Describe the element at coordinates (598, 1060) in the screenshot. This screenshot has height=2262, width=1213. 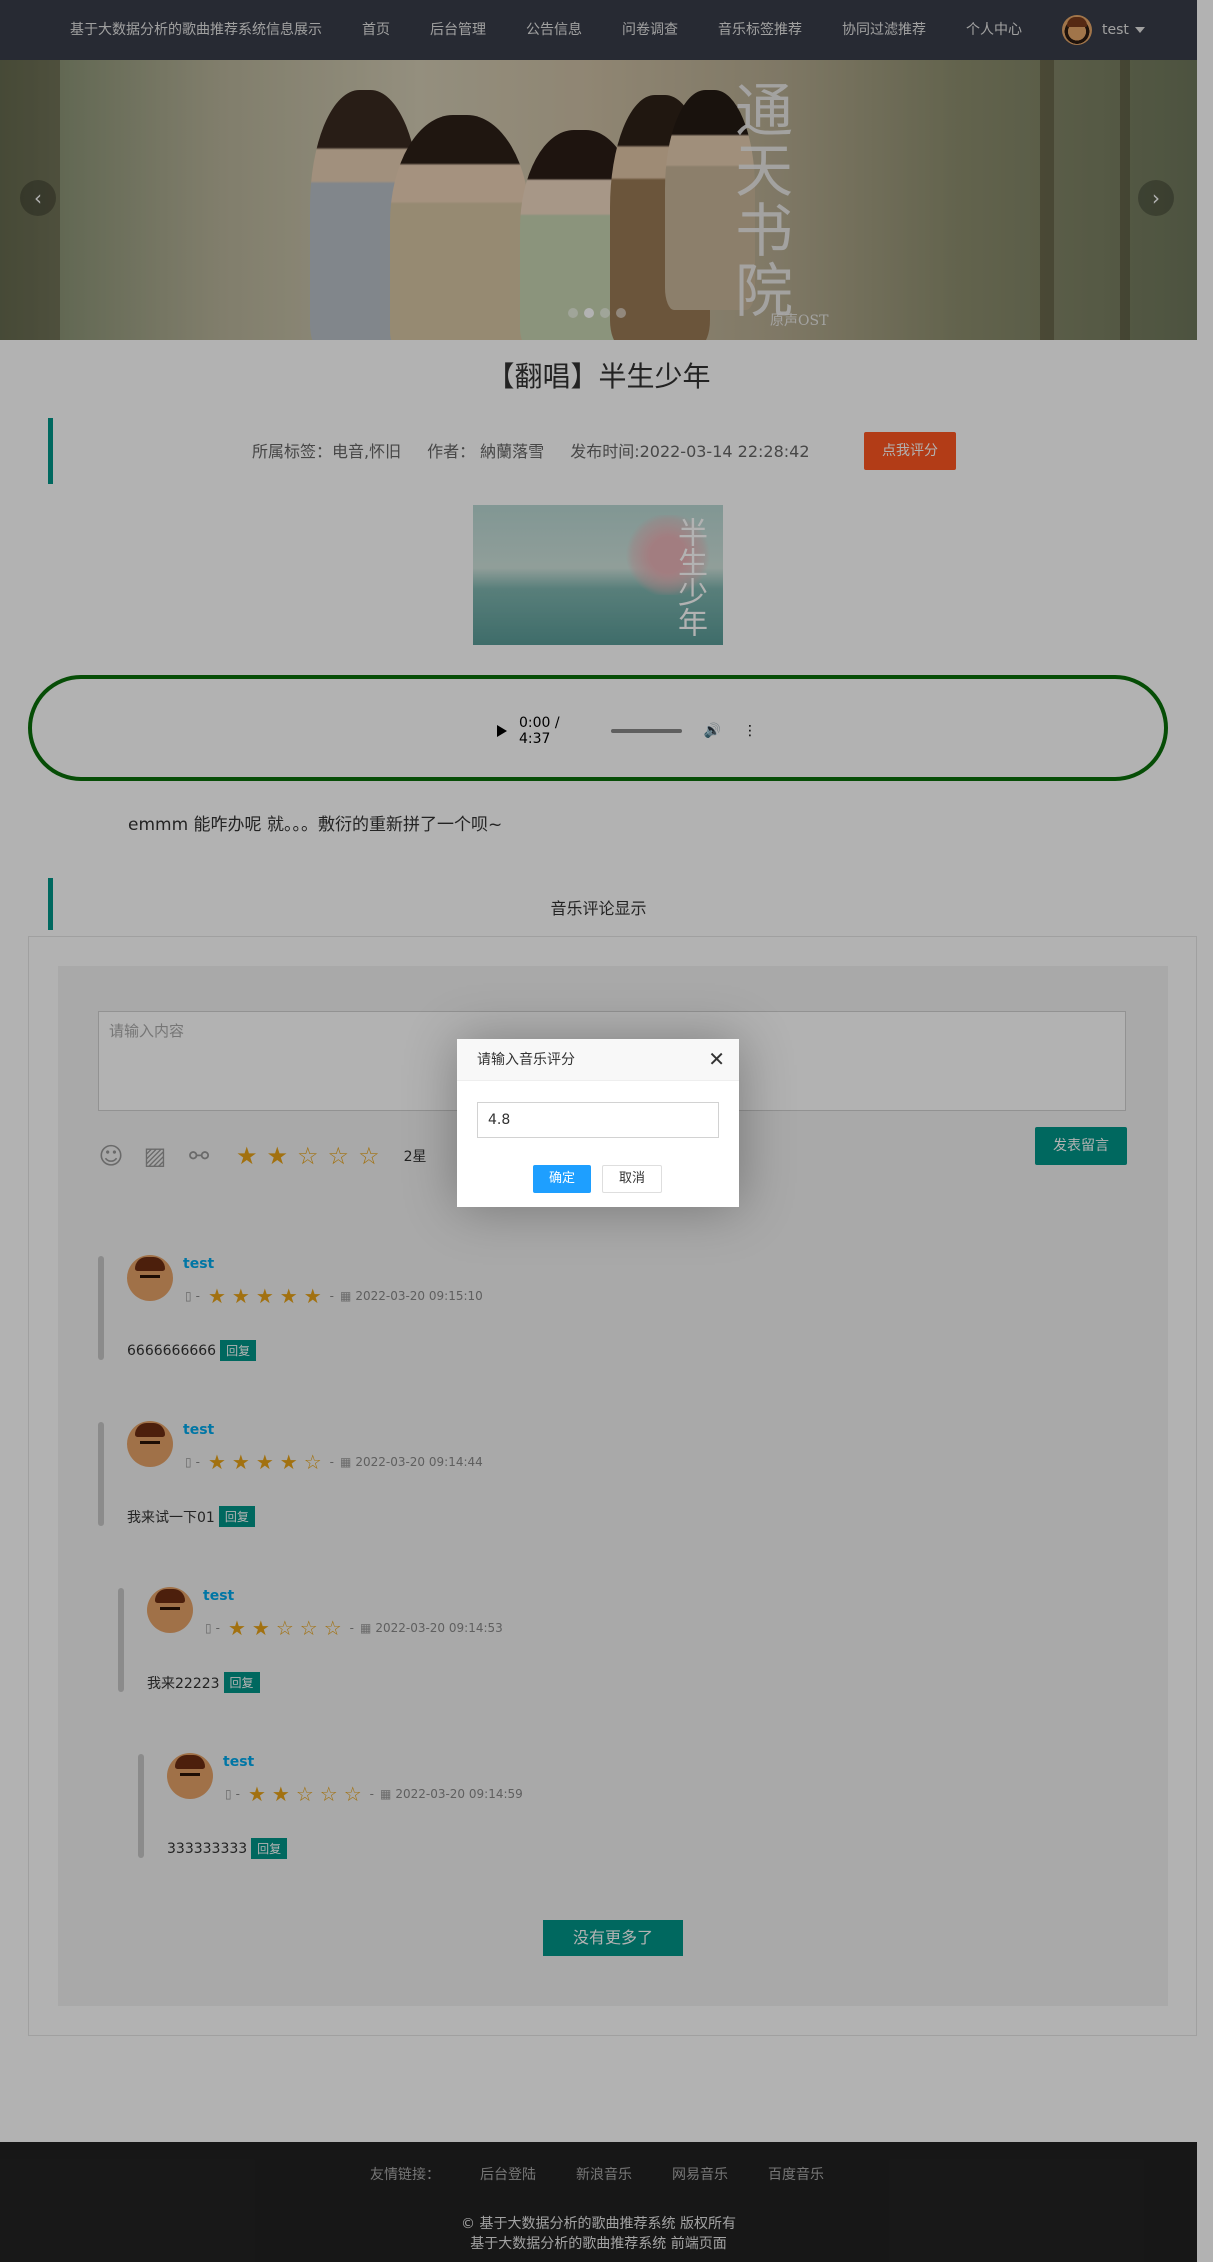
I see `dialog-title: 请输入音乐评分` at that location.